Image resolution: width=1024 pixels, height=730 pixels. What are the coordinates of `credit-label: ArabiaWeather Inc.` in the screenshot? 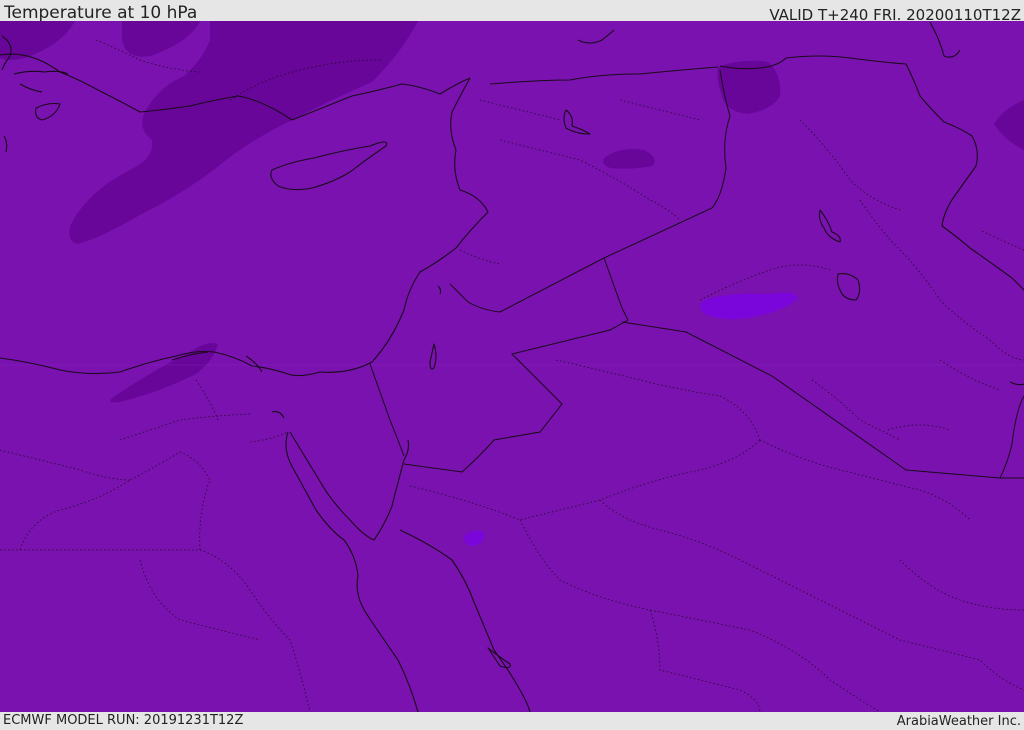 It's located at (958, 721).